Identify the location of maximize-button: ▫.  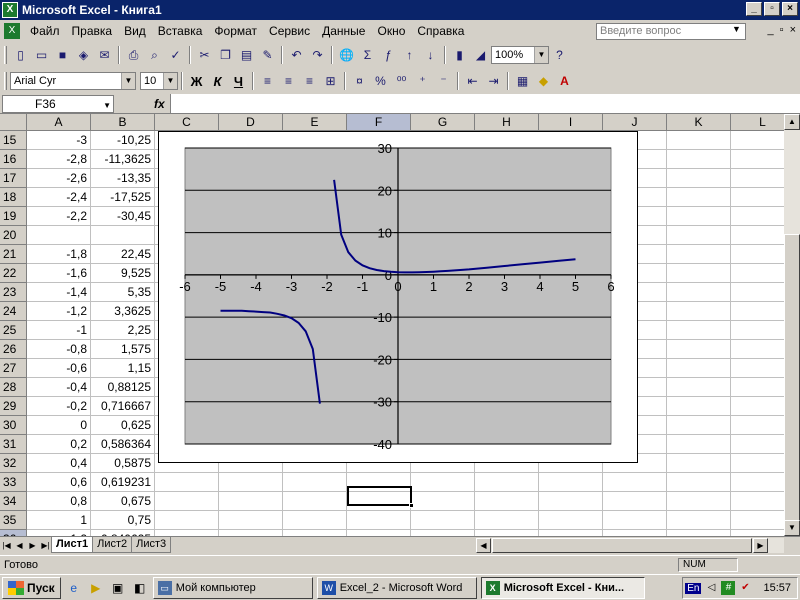
(772, 9).